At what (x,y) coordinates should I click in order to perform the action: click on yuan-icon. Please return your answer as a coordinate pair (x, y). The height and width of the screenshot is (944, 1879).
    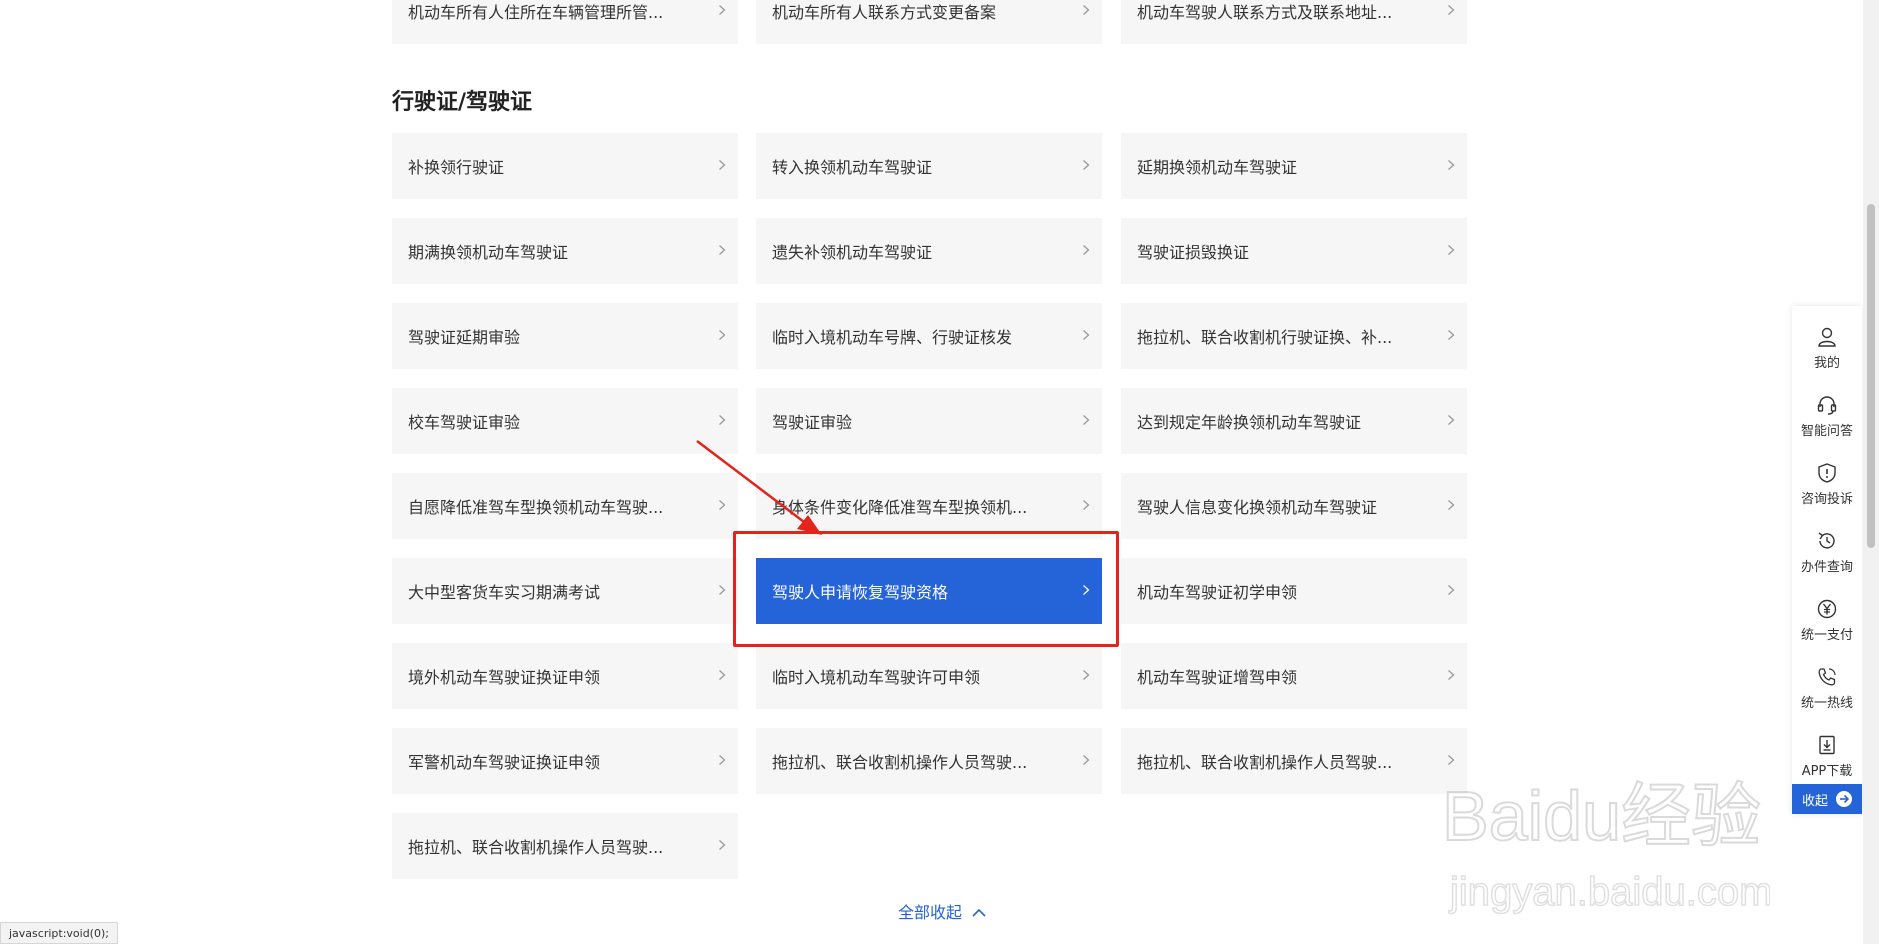
    Looking at the image, I should click on (1827, 611).